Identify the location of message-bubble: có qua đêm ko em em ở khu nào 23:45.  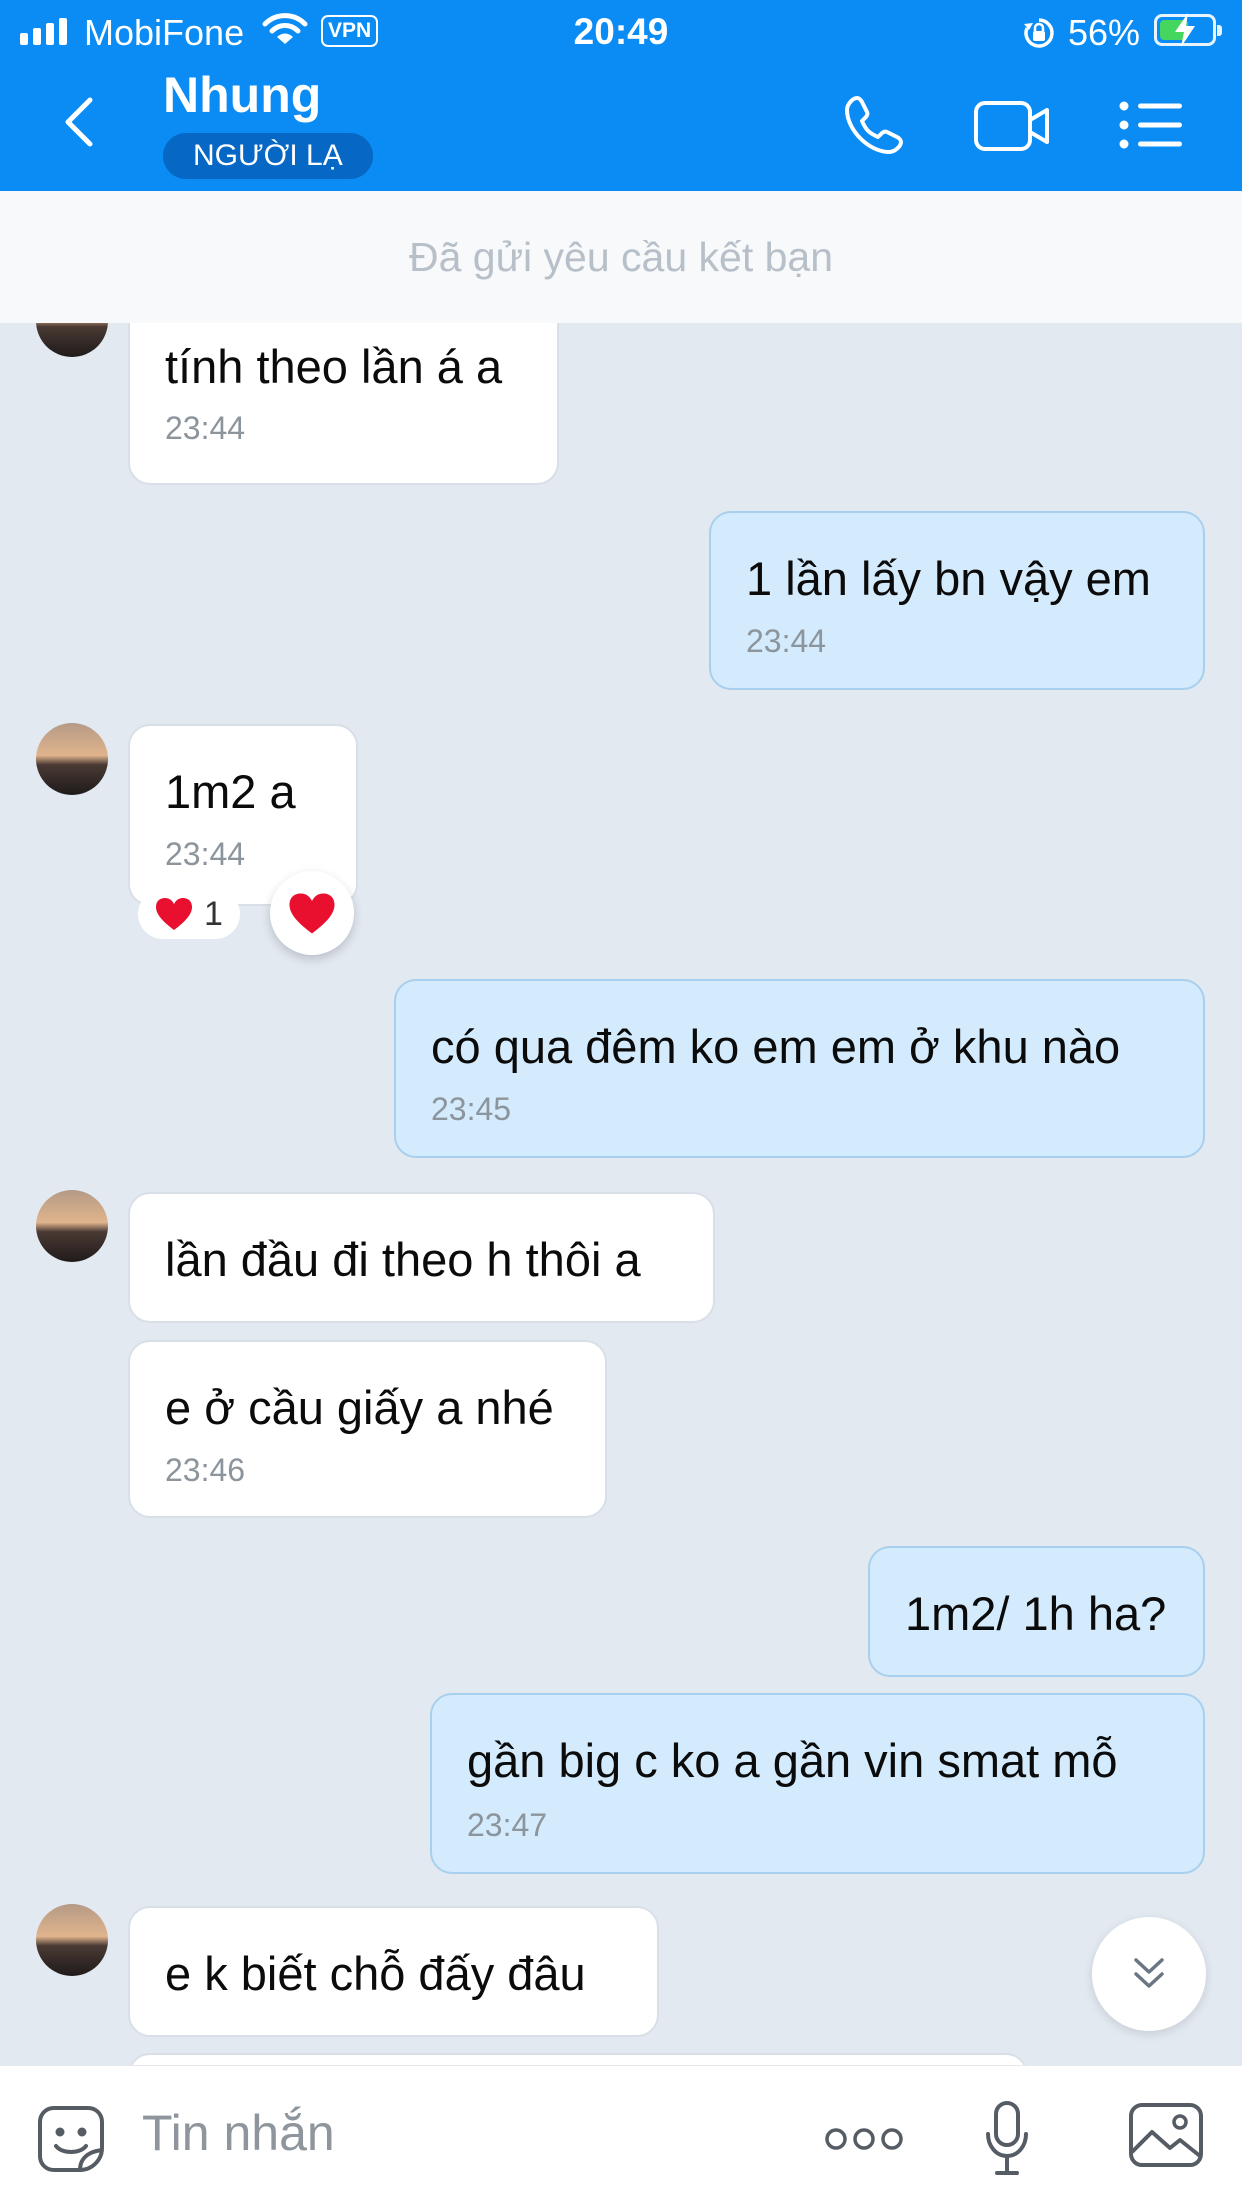
(799, 1068).